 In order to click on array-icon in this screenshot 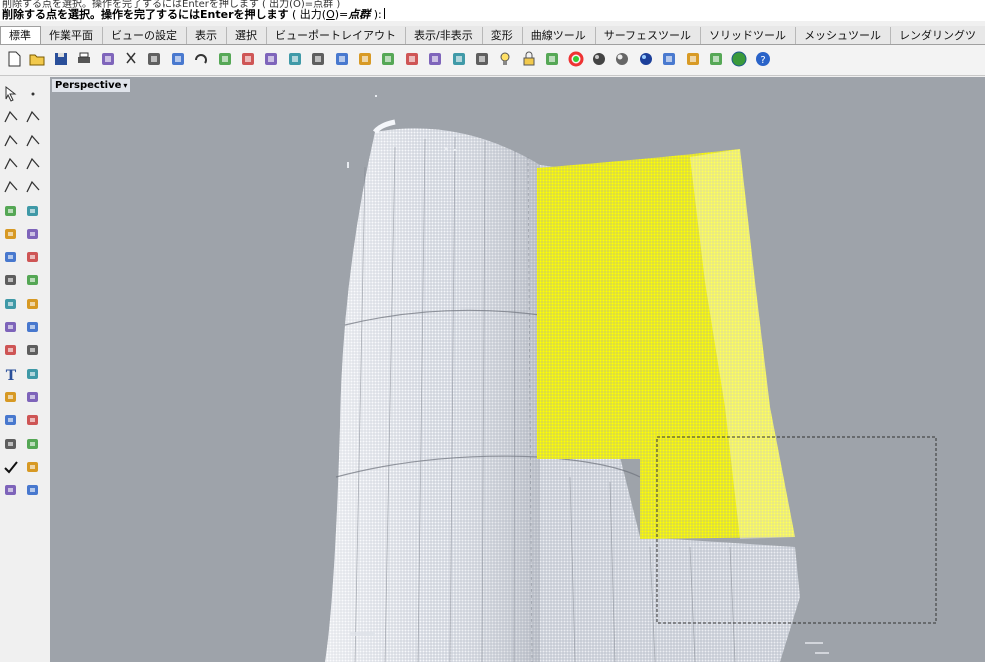, I will do `click(11, 397)`.